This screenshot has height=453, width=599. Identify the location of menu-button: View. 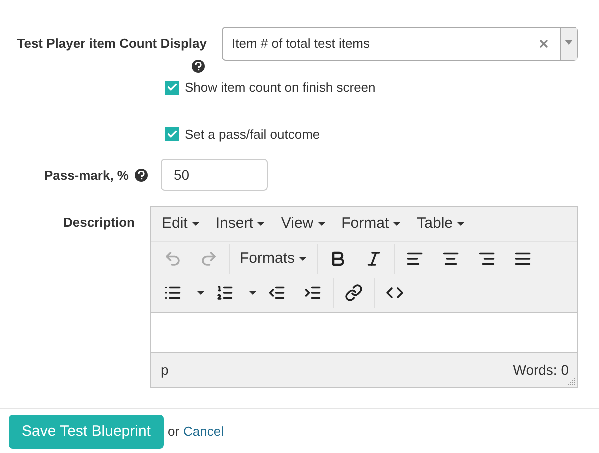
(303, 224).